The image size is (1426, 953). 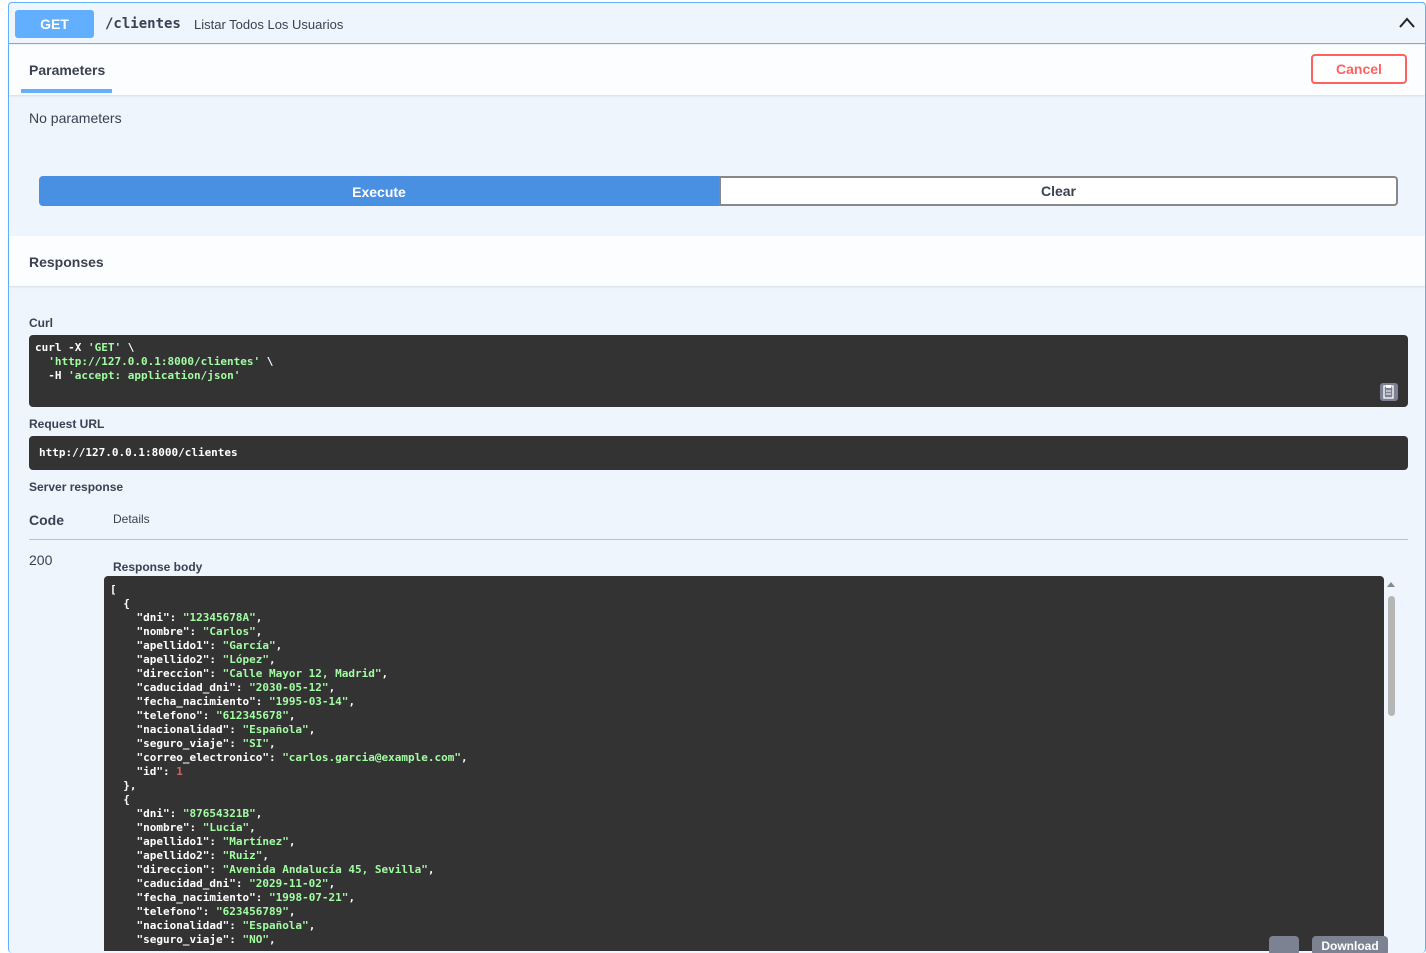 What do you see at coordinates (61, 347) in the screenshot?
I see `curl-line1-cmd: curl -X` at bounding box center [61, 347].